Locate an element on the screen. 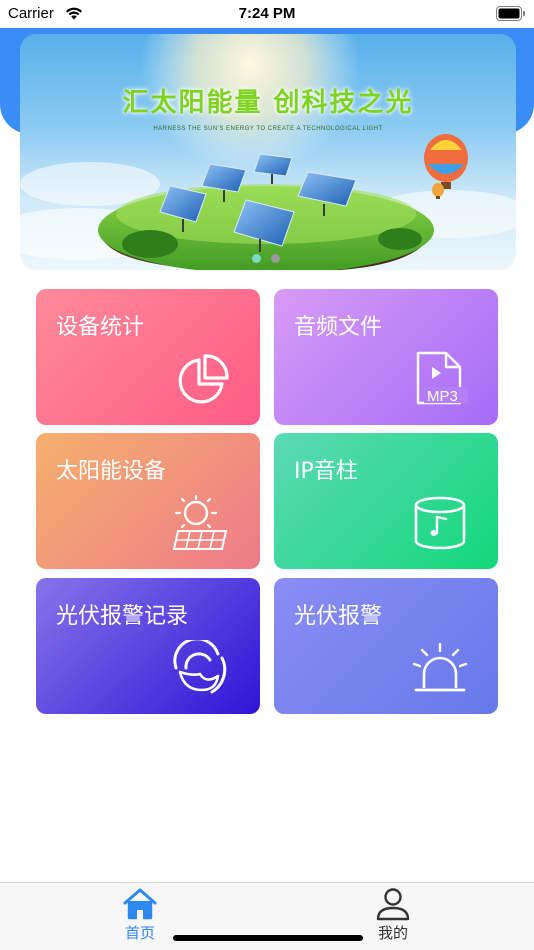 Image resolution: width=534 pixels, height=950 pixels. tile-solar-devices: 太阳能设备 is located at coordinates (148, 501).